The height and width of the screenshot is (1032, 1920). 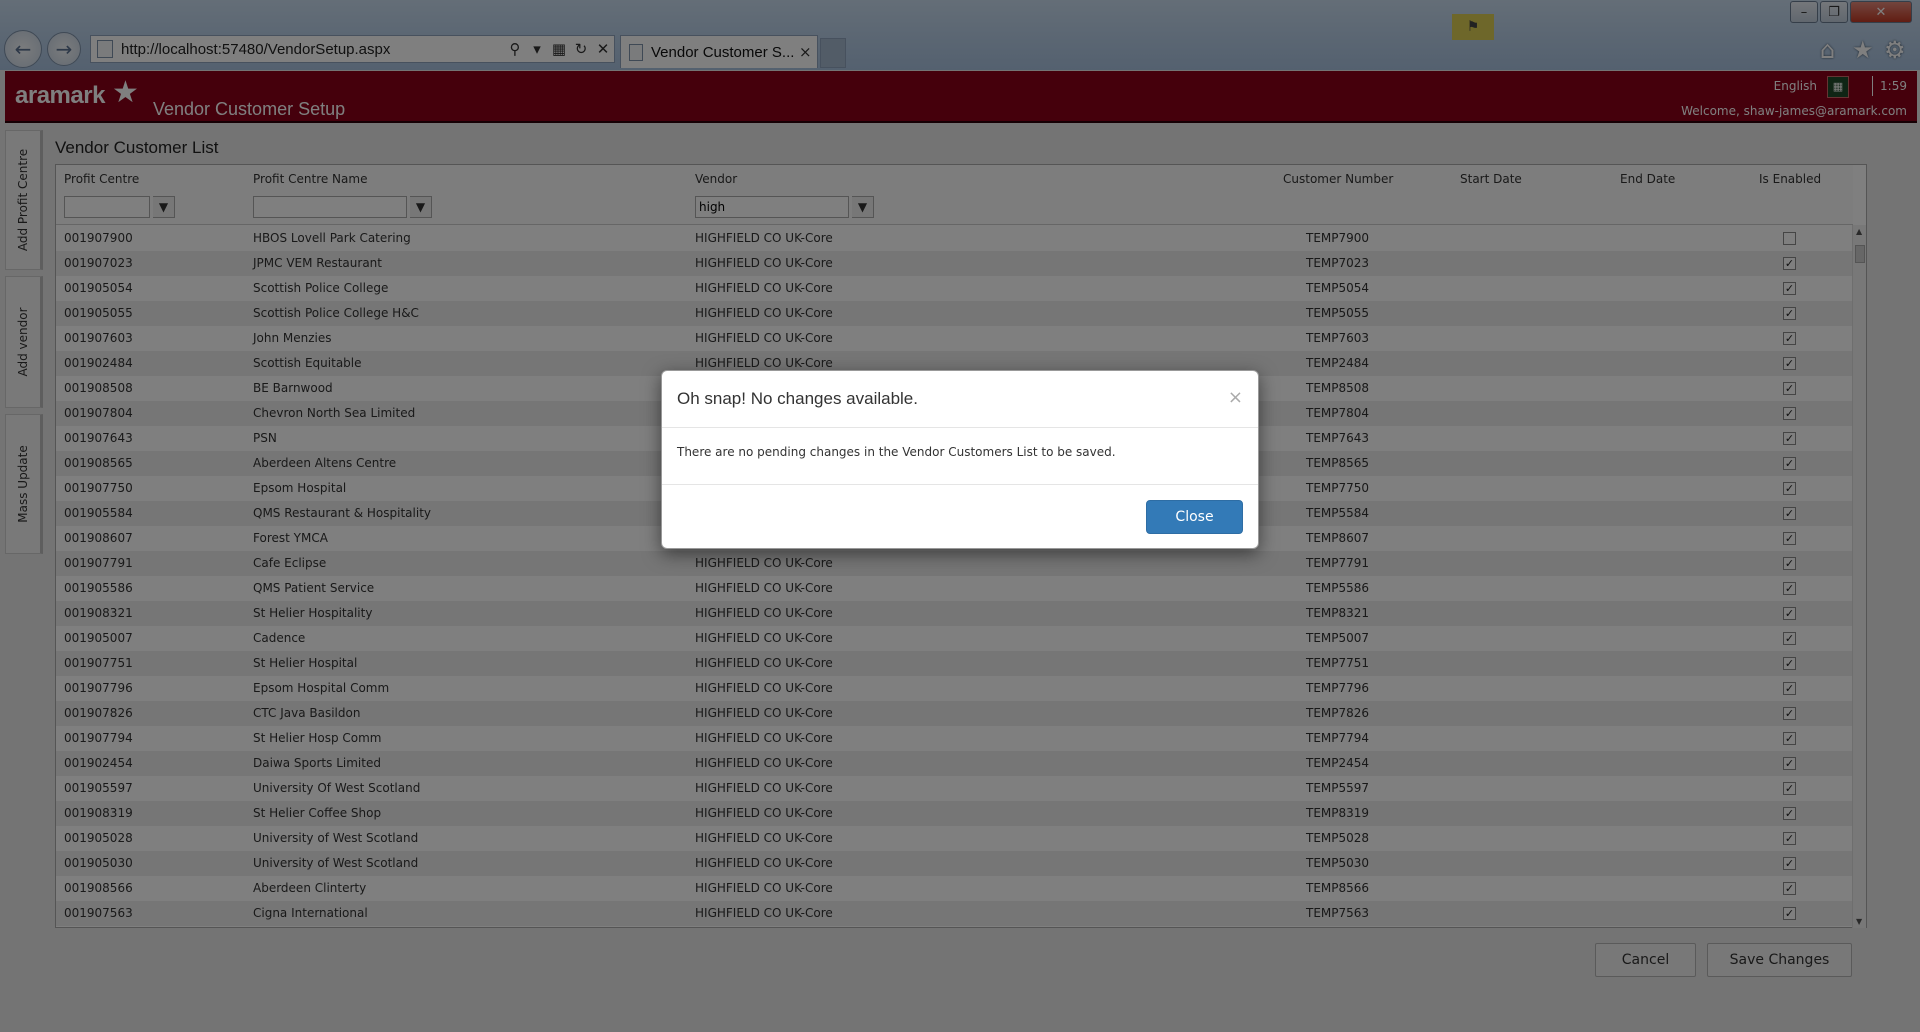 What do you see at coordinates (1194, 517) in the screenshot?
I see `modal-close-button: Close` at bounding box center [1194, 517].